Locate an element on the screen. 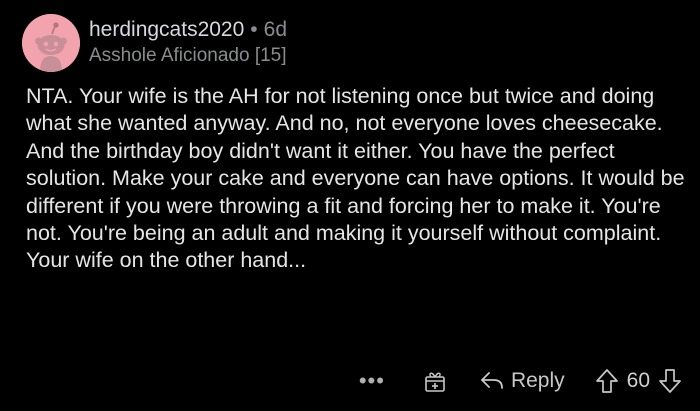  reply-button: Reply is located at coordinates (537, 381).